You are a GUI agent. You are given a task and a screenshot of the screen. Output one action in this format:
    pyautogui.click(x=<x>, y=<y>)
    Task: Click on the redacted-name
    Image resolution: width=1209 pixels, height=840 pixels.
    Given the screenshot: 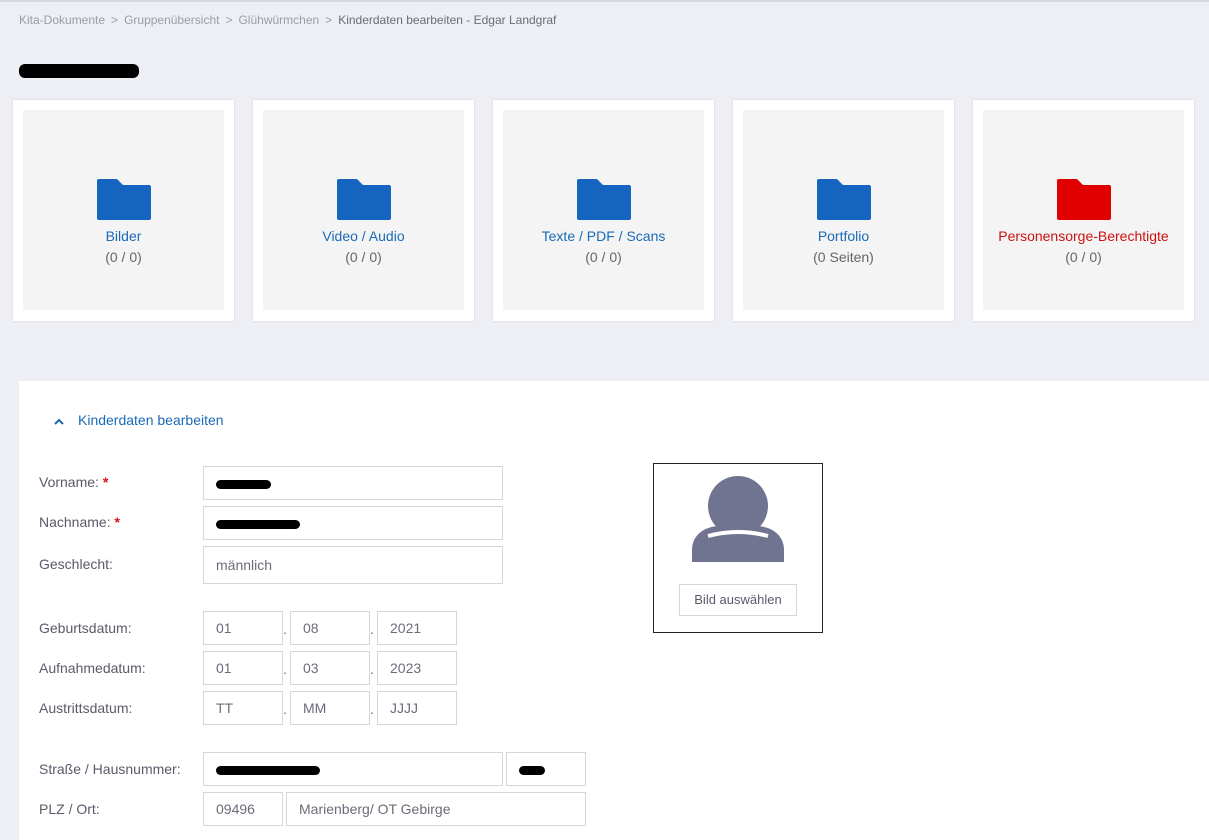 What is the action you would take?
    pyautogui.click(x=79, y=71)
    